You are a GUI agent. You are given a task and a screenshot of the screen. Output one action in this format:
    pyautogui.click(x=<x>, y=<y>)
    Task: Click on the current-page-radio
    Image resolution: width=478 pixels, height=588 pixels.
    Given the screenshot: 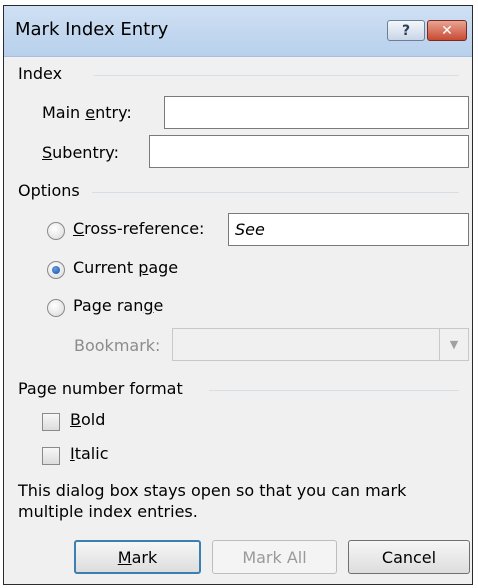 What is the action you would take?
    pyautogui.click(x=56, y=270)
    